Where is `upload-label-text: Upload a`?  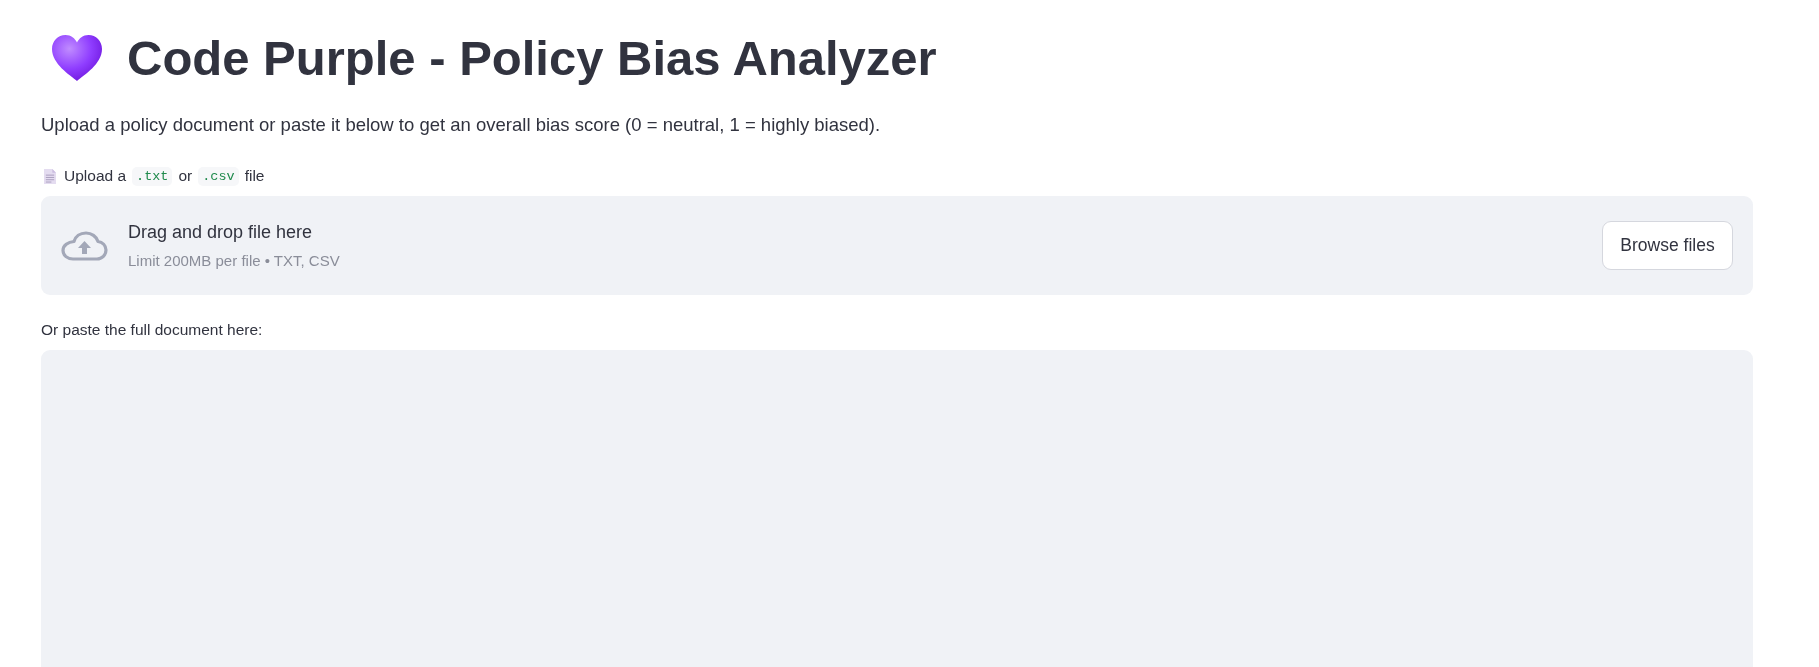 upload-label-text: Upload a is located at coordinates (95, 176).